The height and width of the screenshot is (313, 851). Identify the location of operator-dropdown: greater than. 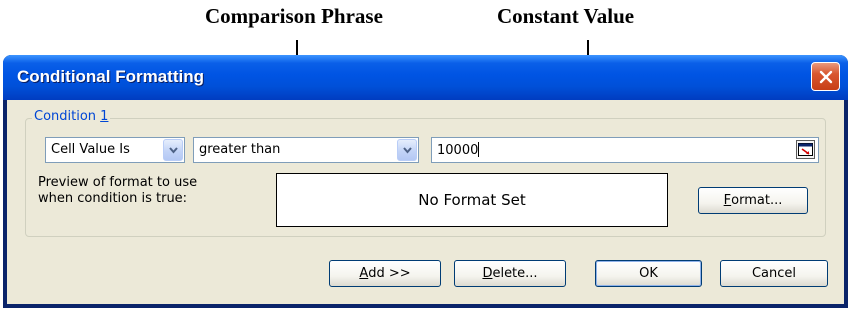
(306, 150).